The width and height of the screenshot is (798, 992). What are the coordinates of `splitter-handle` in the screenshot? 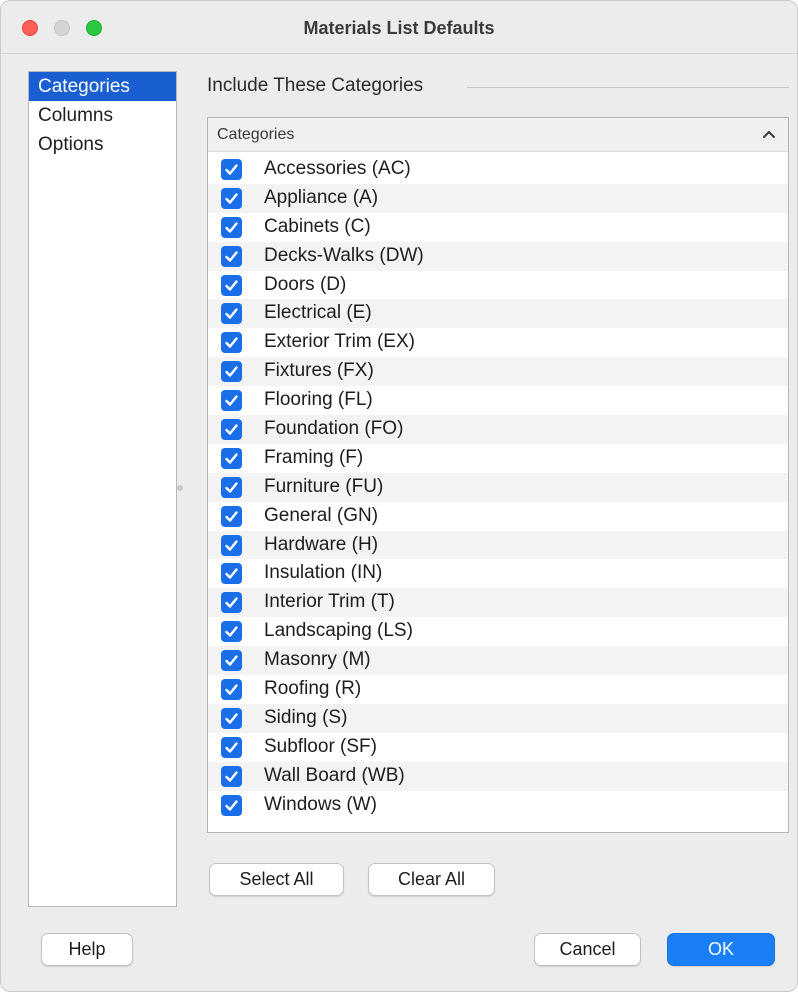 It's located at (180, 488).